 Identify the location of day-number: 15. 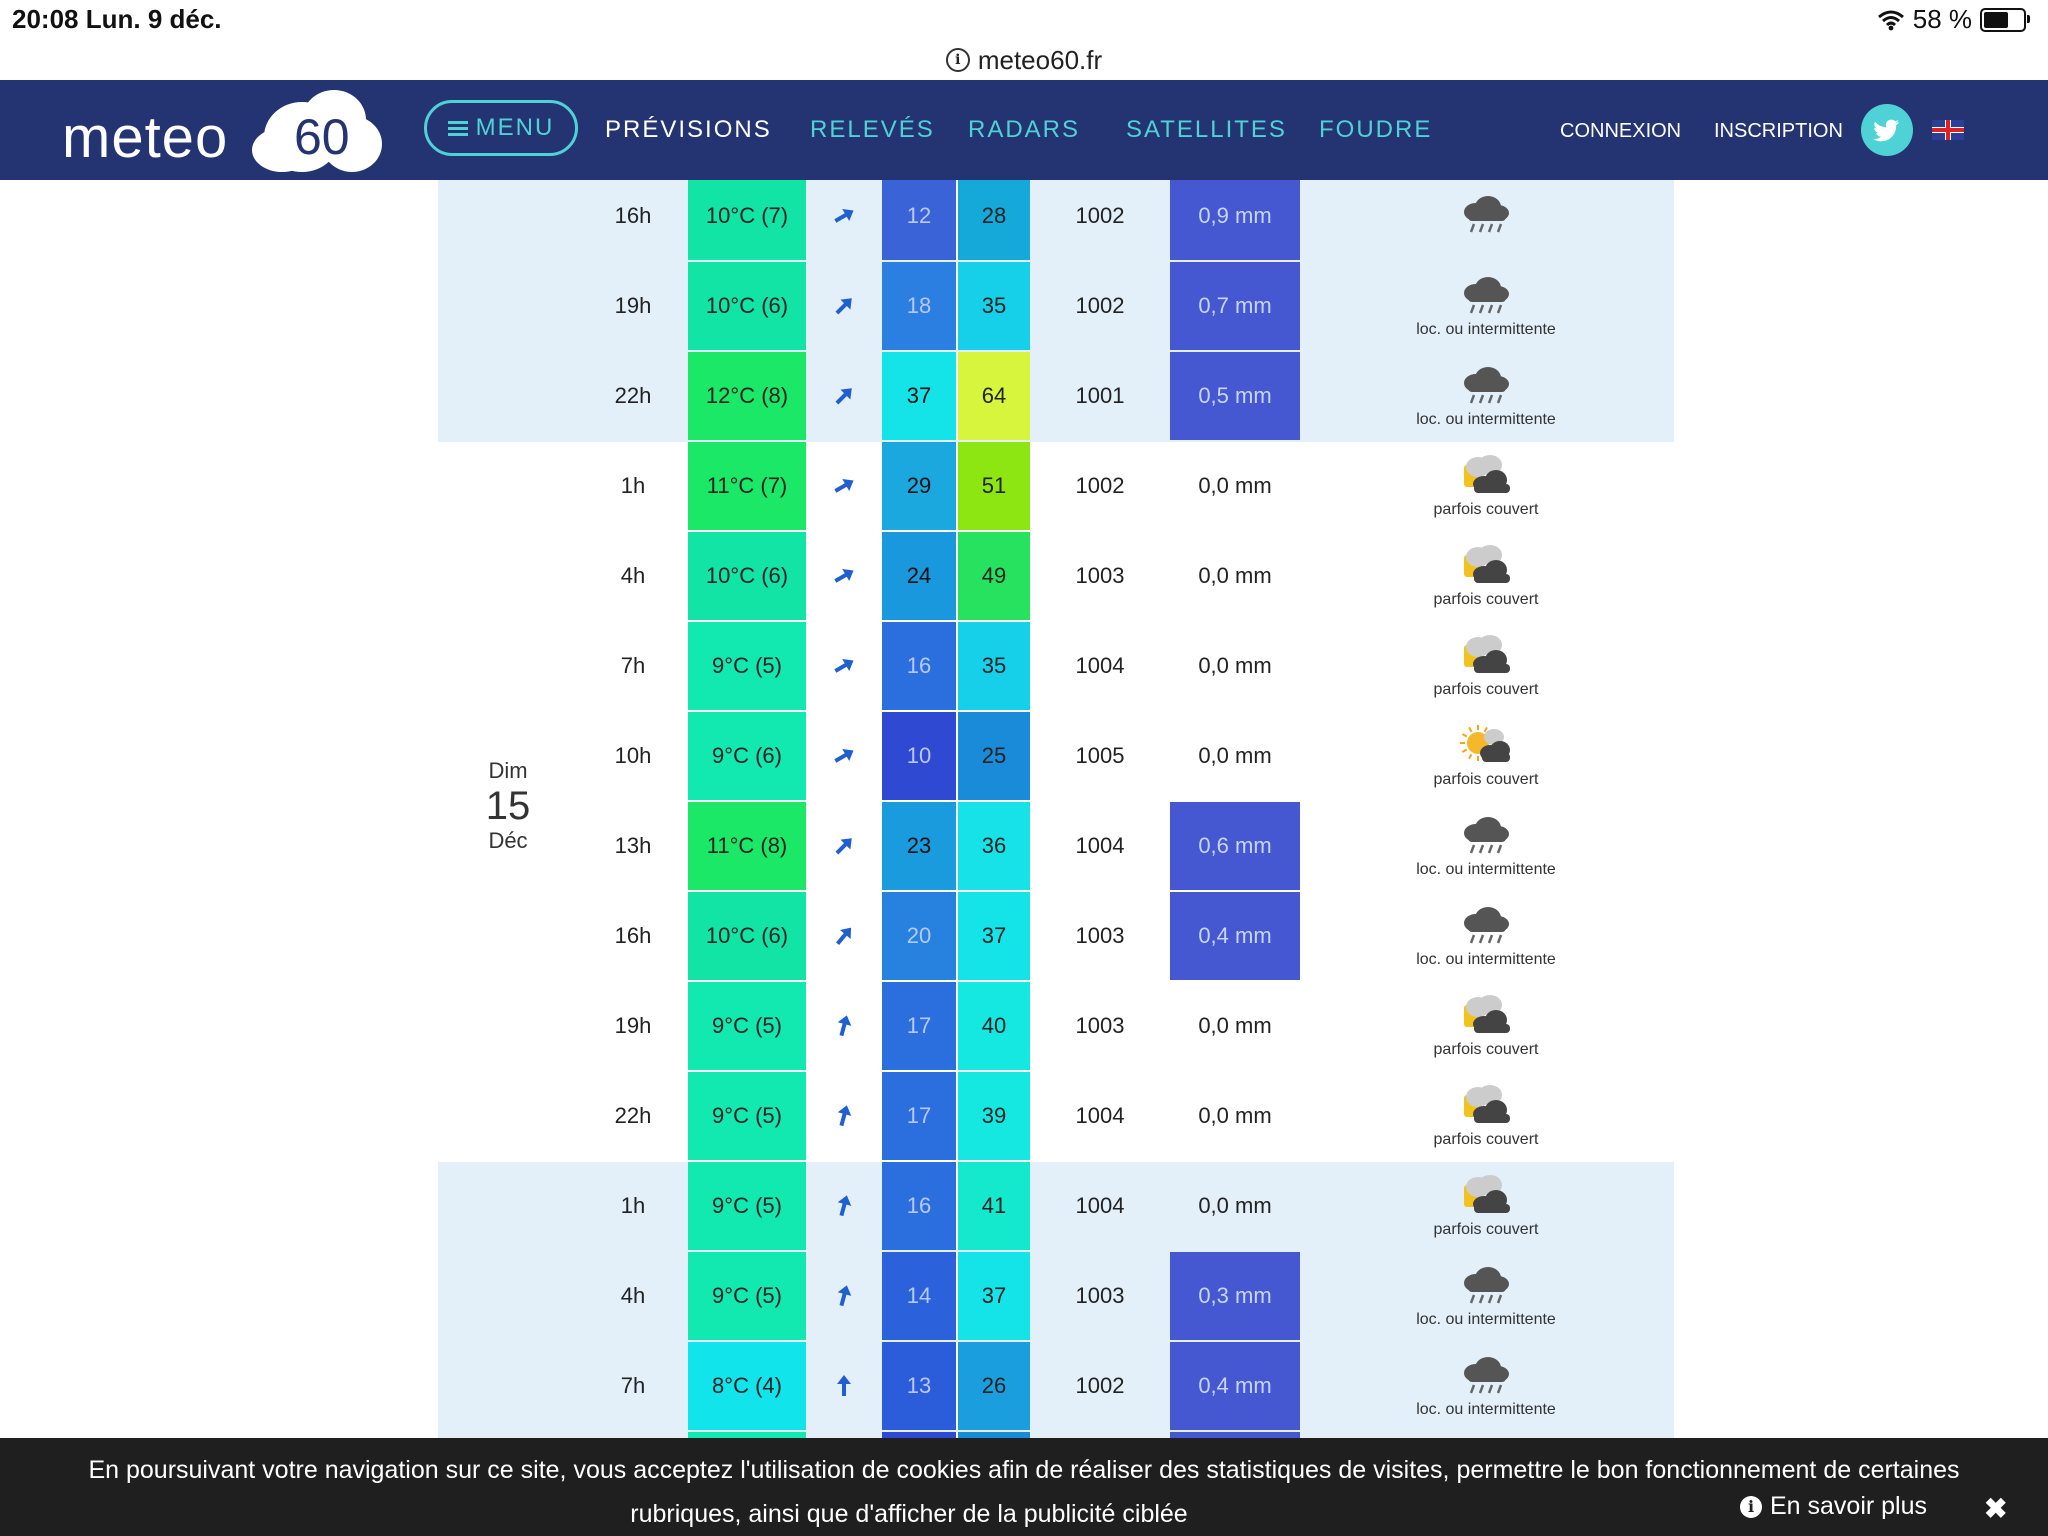
(508, 806).